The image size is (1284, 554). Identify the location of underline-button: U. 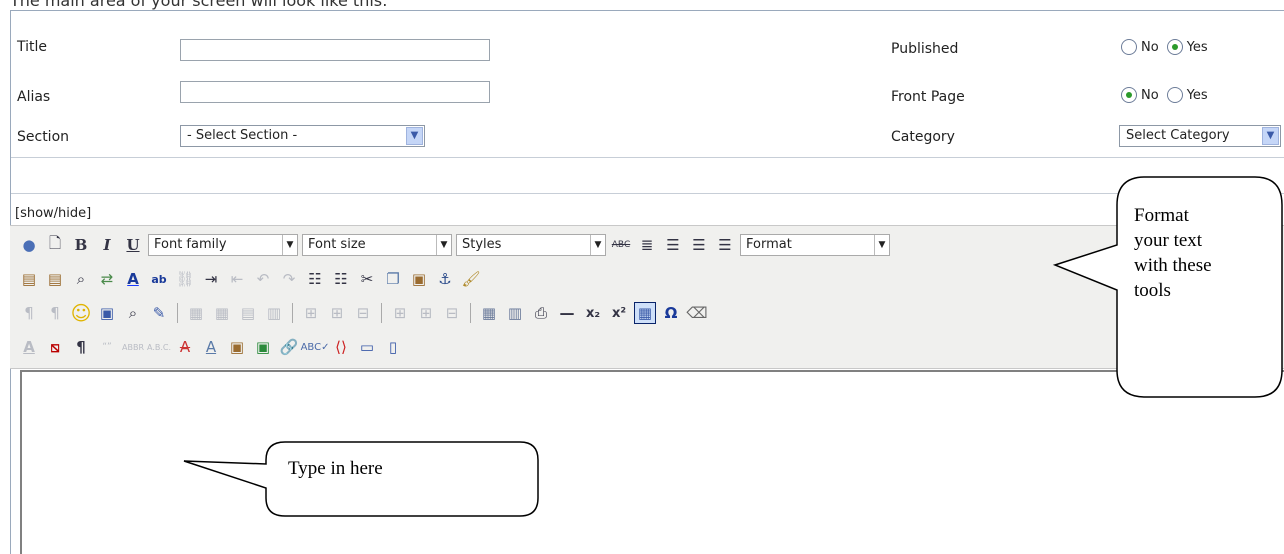
(133, 245).